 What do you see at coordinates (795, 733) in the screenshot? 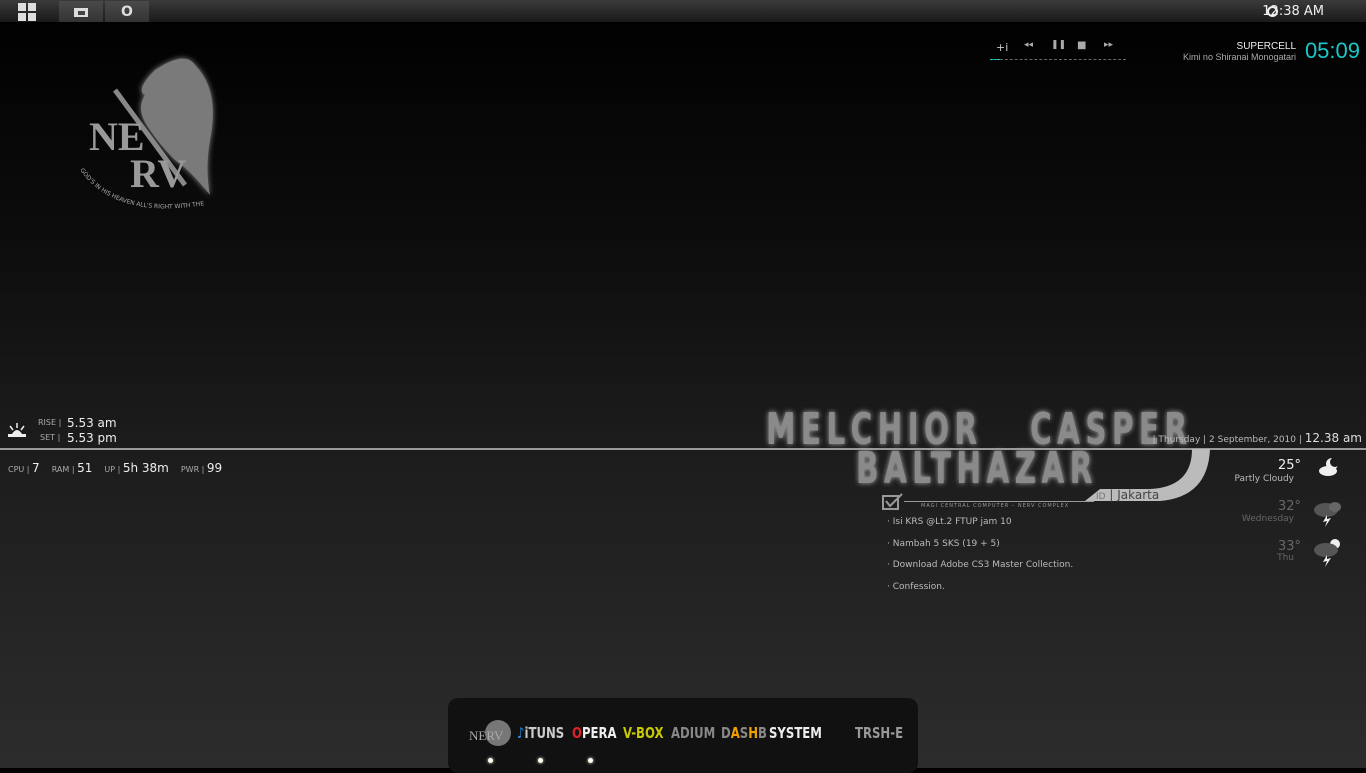
I see `dock-system: SYSTEM` at bounding box center [795, 733].